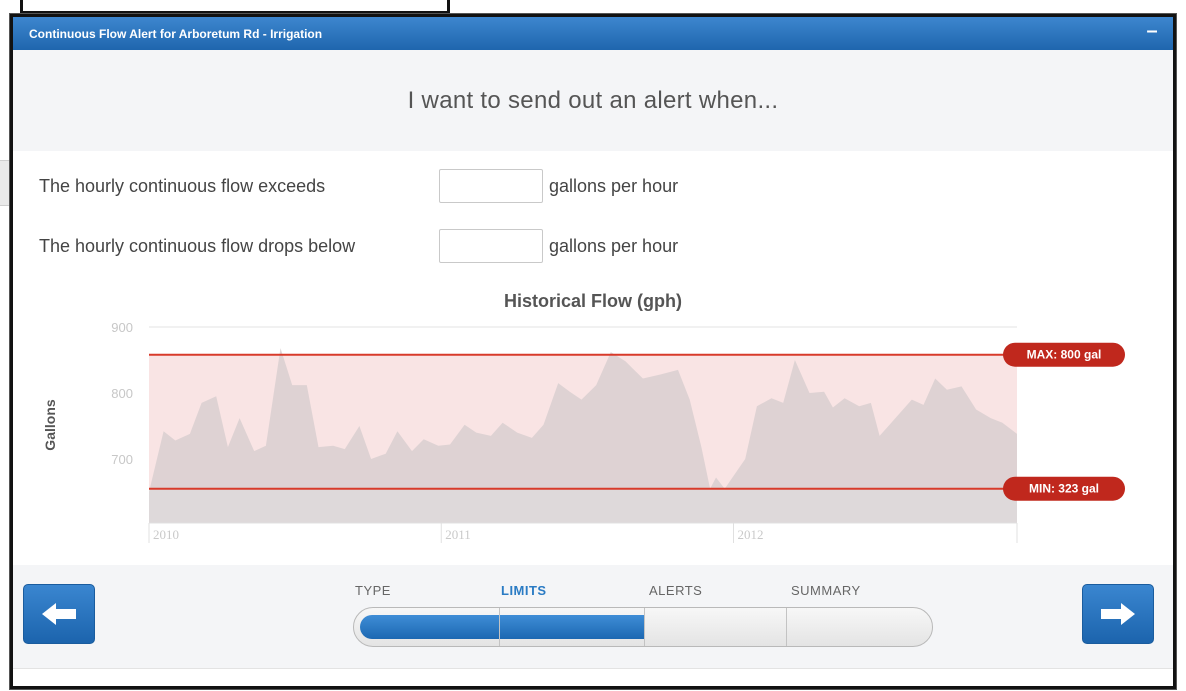  What do you see at coordinates (1152, 32) in the screenshot?
I see `minimize-icon: –` at bounding box center [1152, 32].